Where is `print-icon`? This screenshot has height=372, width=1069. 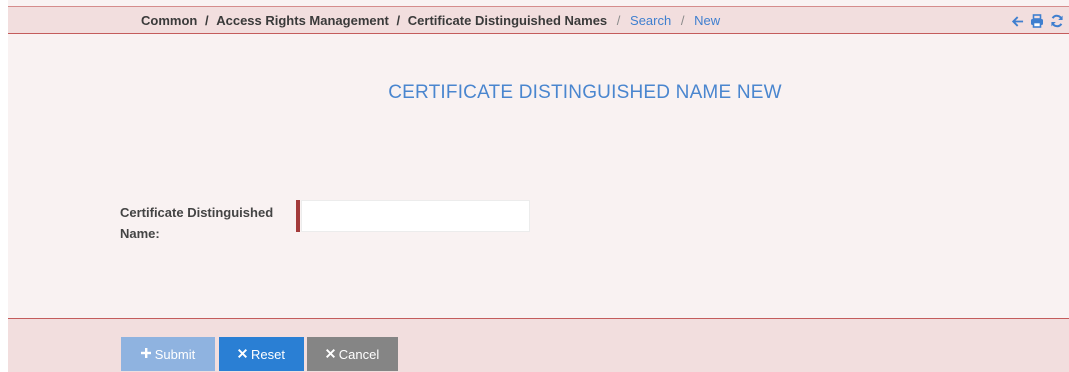 print-icon is located at coordinates (1037, 21).